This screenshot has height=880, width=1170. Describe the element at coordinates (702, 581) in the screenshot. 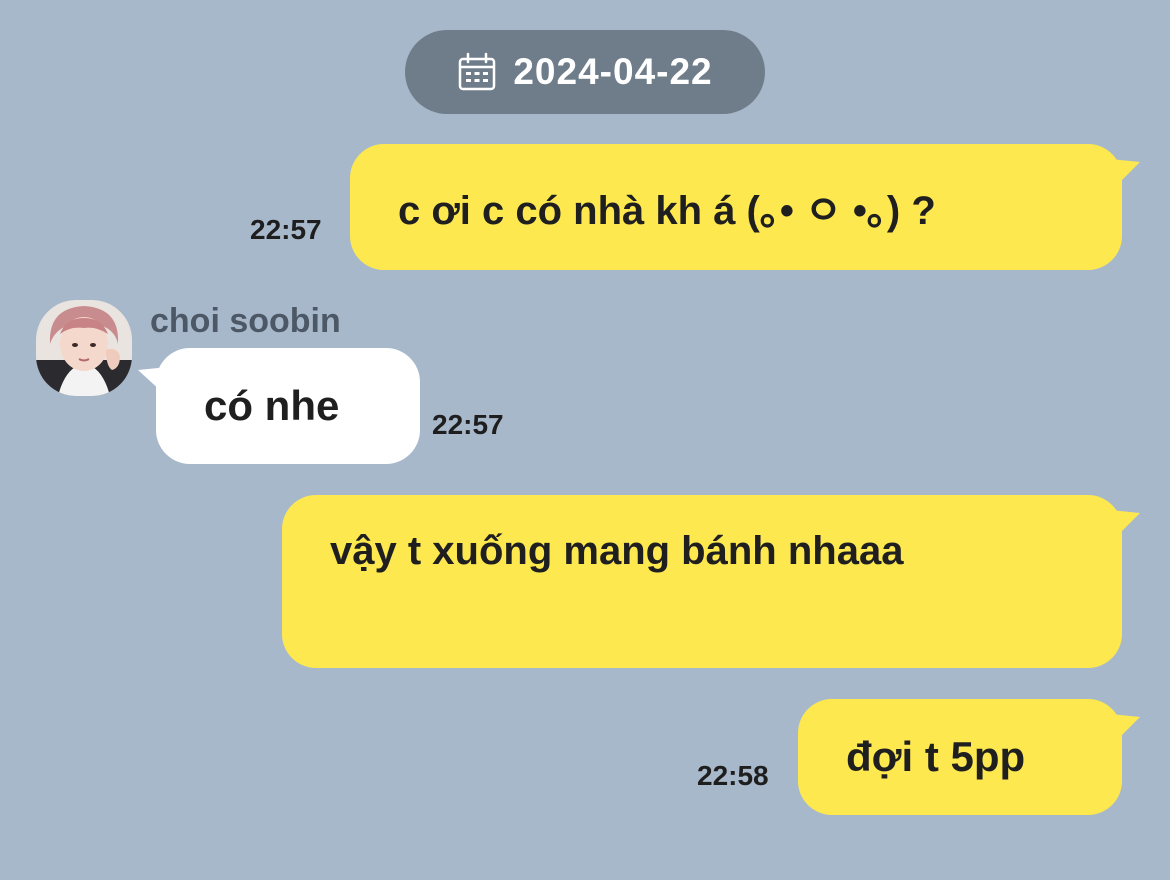

I see `message-bubble-outgoing: vậy t xuống mang bánh nhaaa` at that location.